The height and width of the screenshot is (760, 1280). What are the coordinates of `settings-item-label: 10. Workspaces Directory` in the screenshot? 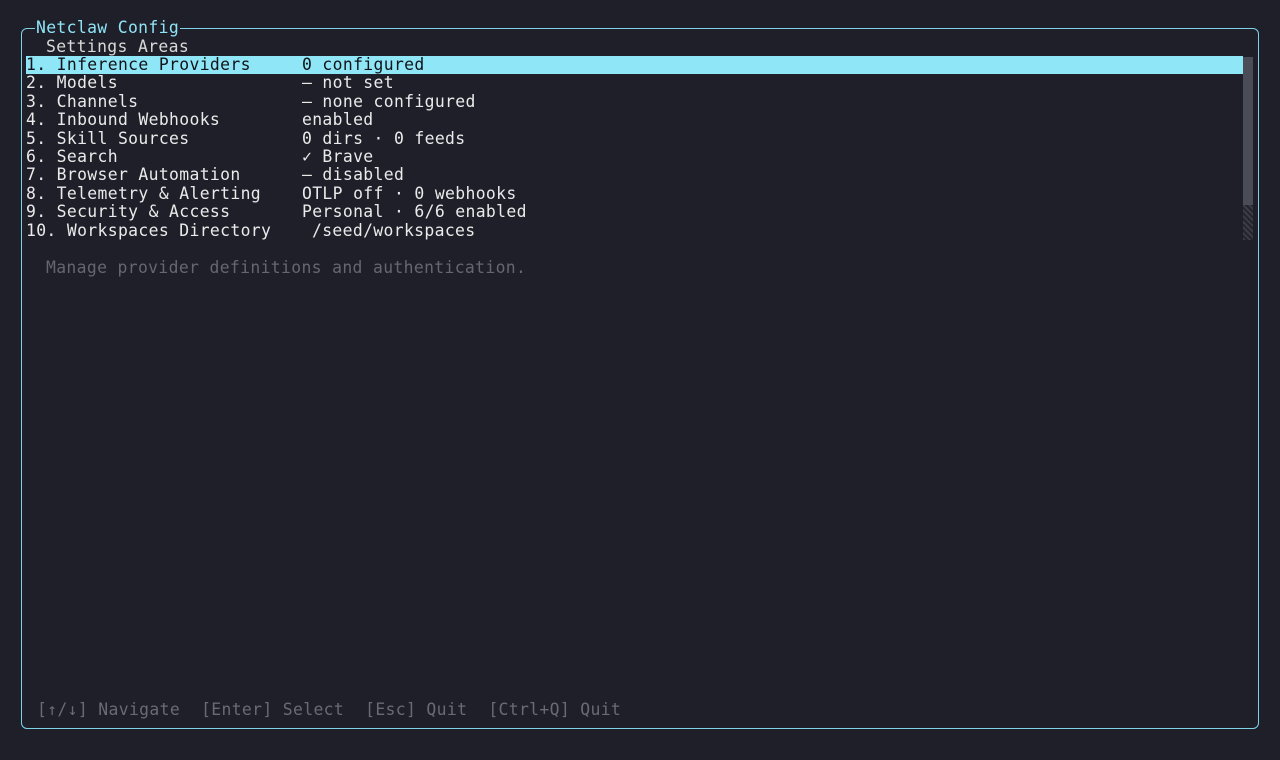 It's located at (149, 230).